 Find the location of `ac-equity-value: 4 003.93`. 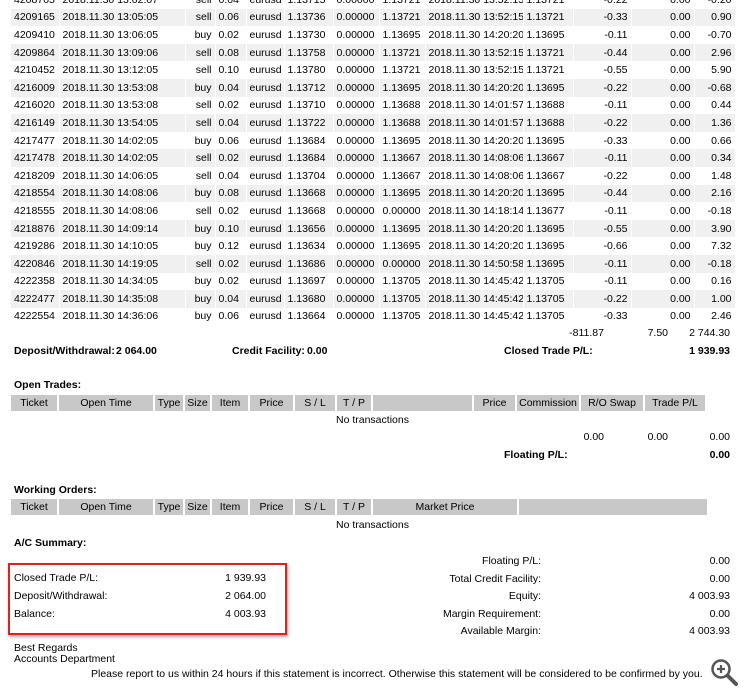

ac-equity-value: 4 003.93 is located at coordinates (709, 596).